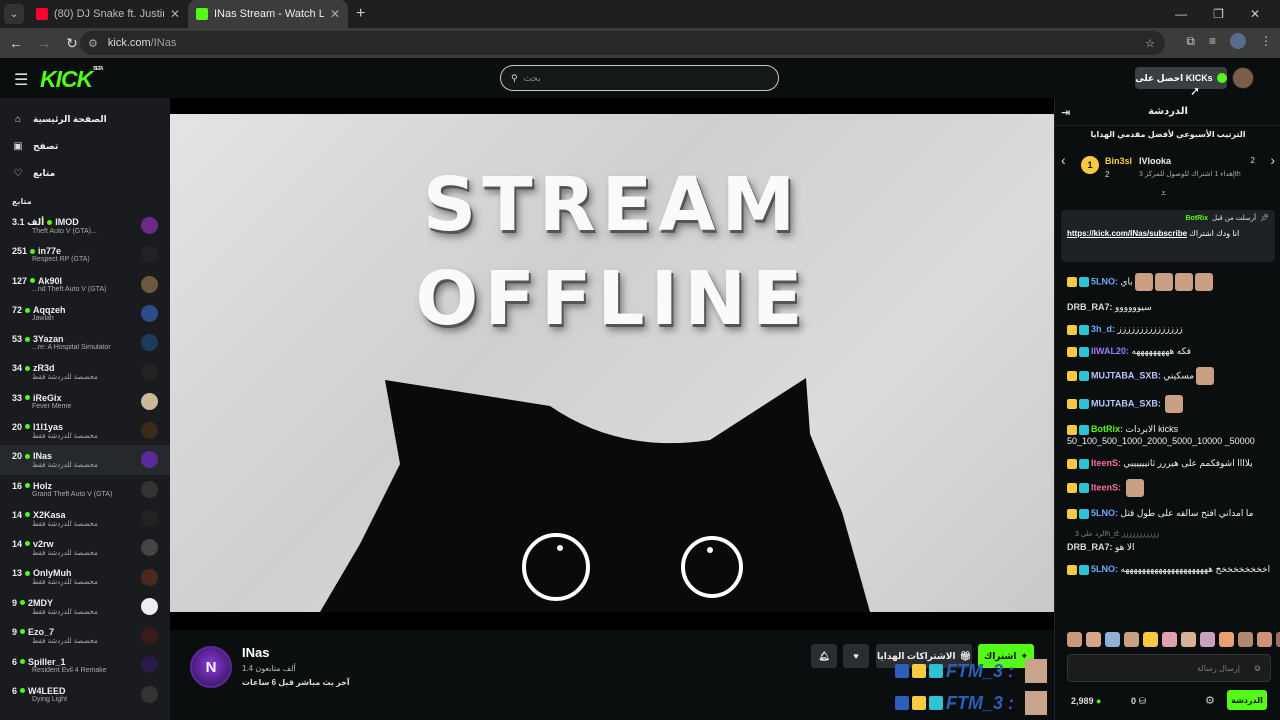 The image size is (1280, 720). What do you see at coordinates (1210, 700) in the screenshot?
I see `chat-settings-icon: ⚙` at bounding box center [1210, 700].